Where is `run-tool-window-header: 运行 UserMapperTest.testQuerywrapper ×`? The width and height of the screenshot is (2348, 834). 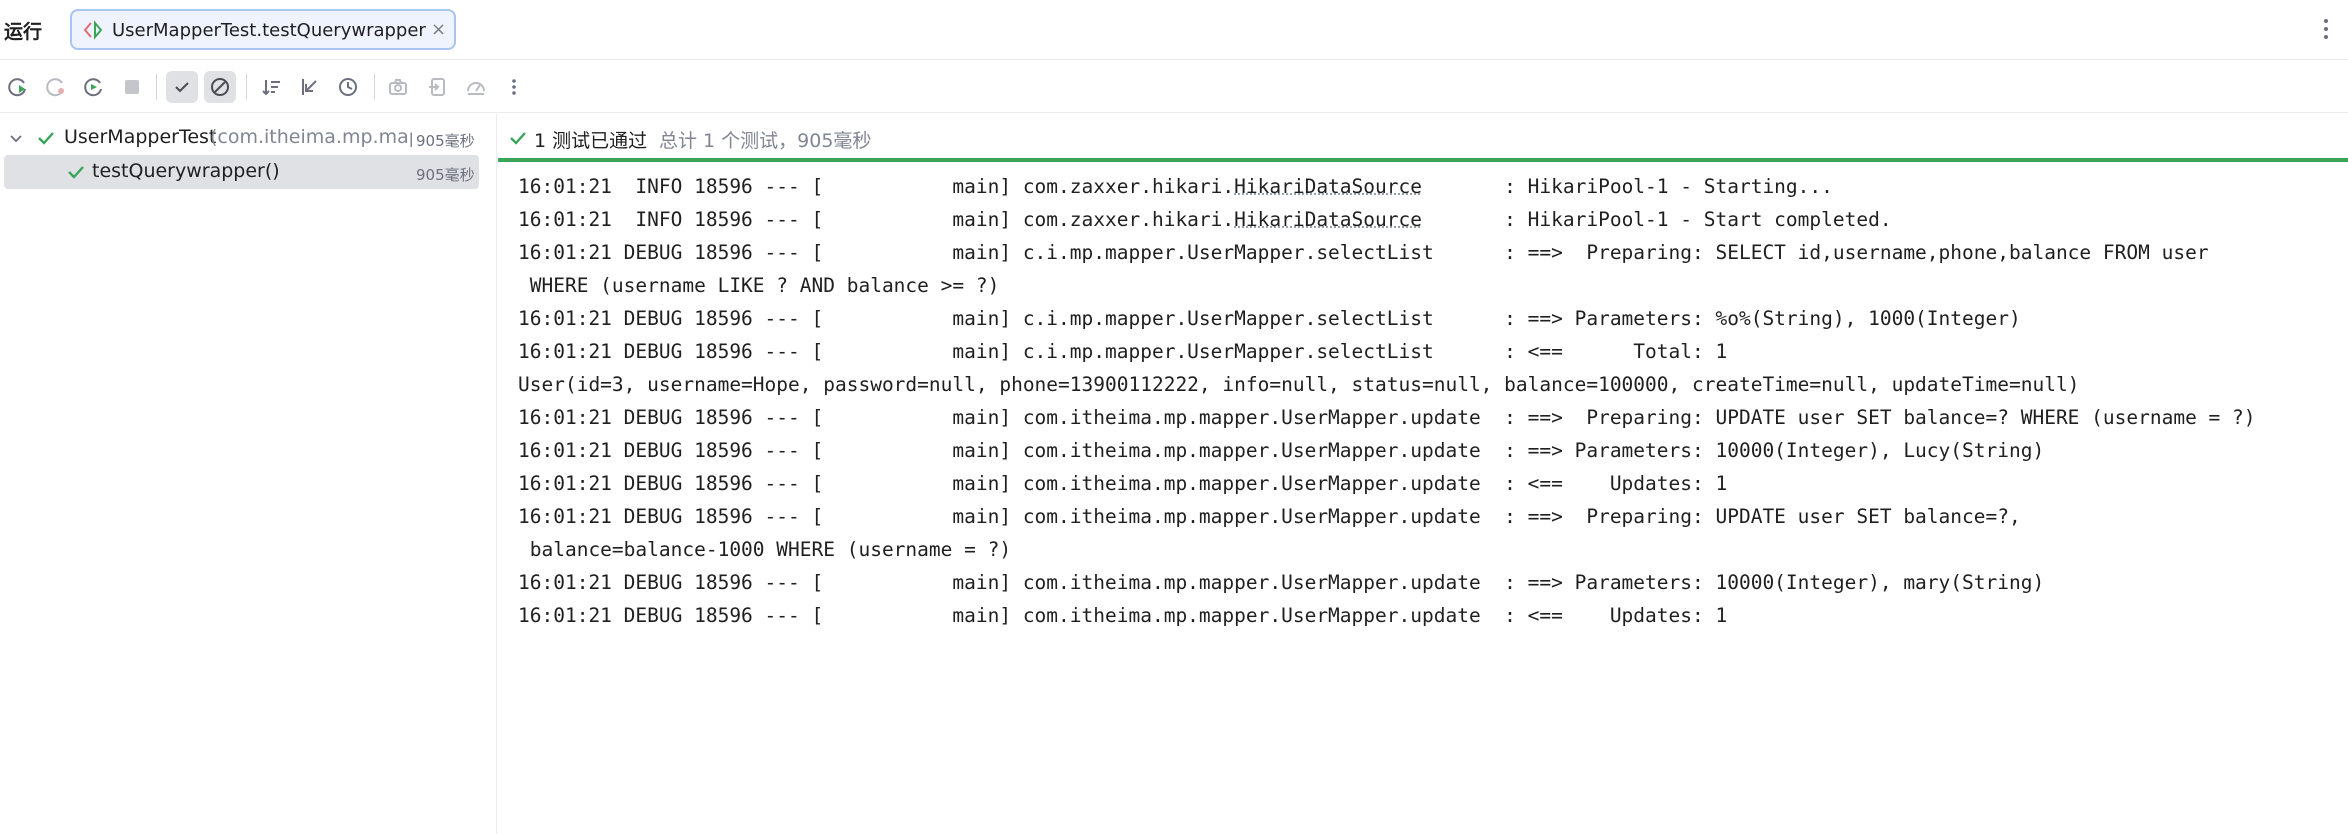 run-tool-window-header: 运行 UserMapperTest.testQuerywrapper × is located at coordinates (1174, 30).